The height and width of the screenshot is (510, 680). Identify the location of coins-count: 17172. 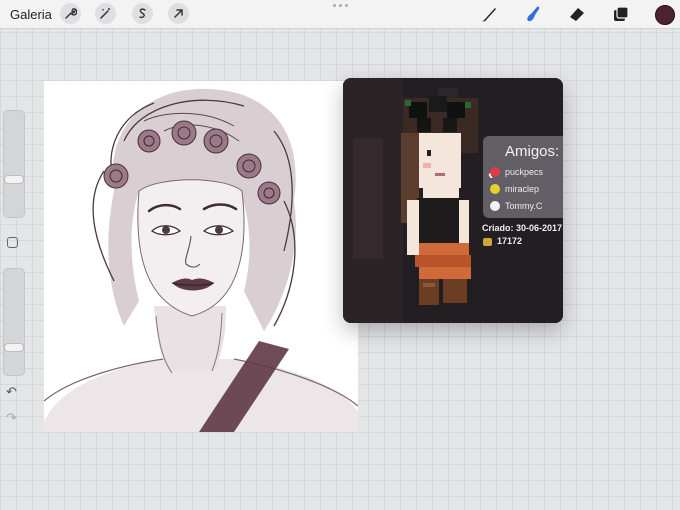
(510, 241).